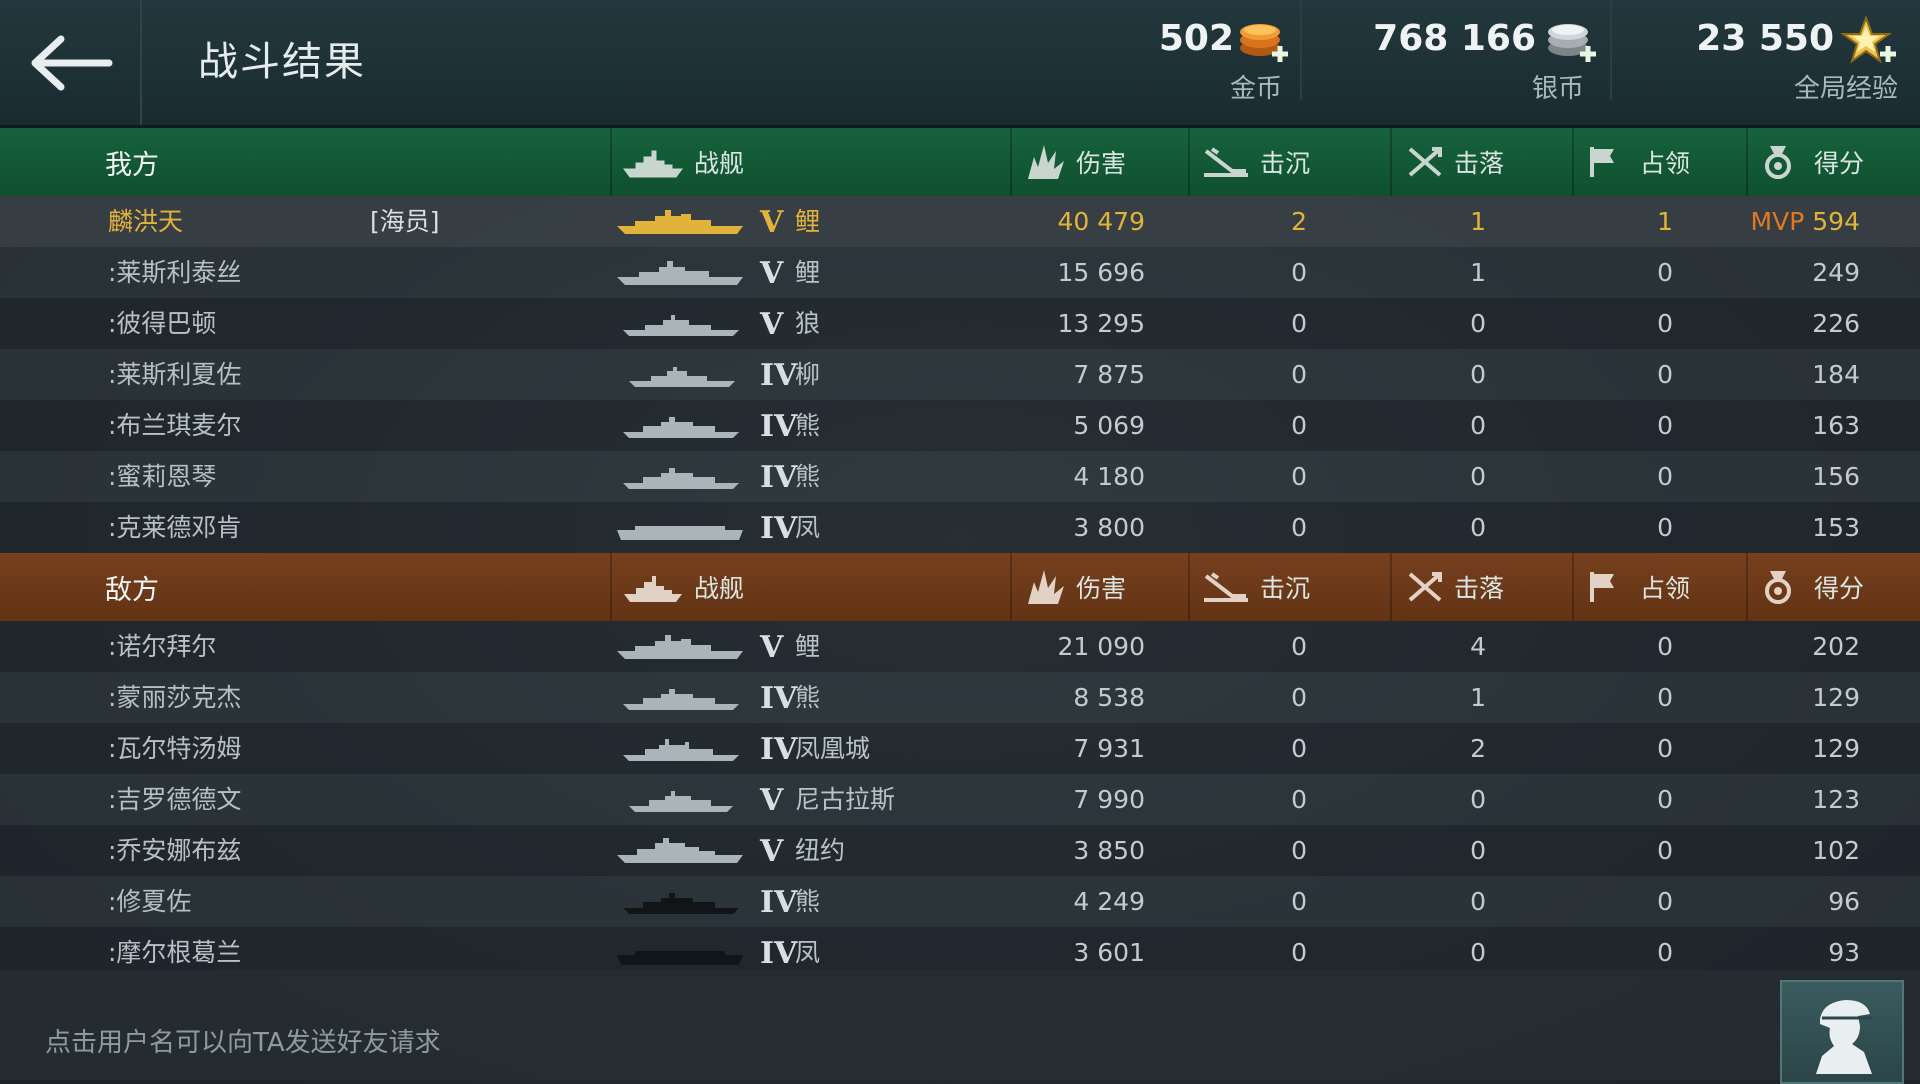  What do you see at coordinates (1639, 587) in the screenshot?
I see `column-capture: 占领` at bounding box center [1639, 587].